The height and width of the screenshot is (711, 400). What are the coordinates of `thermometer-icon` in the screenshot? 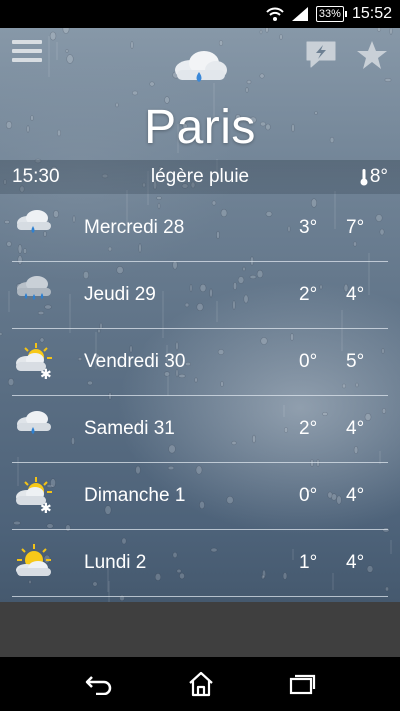 It's located at (364, 177).